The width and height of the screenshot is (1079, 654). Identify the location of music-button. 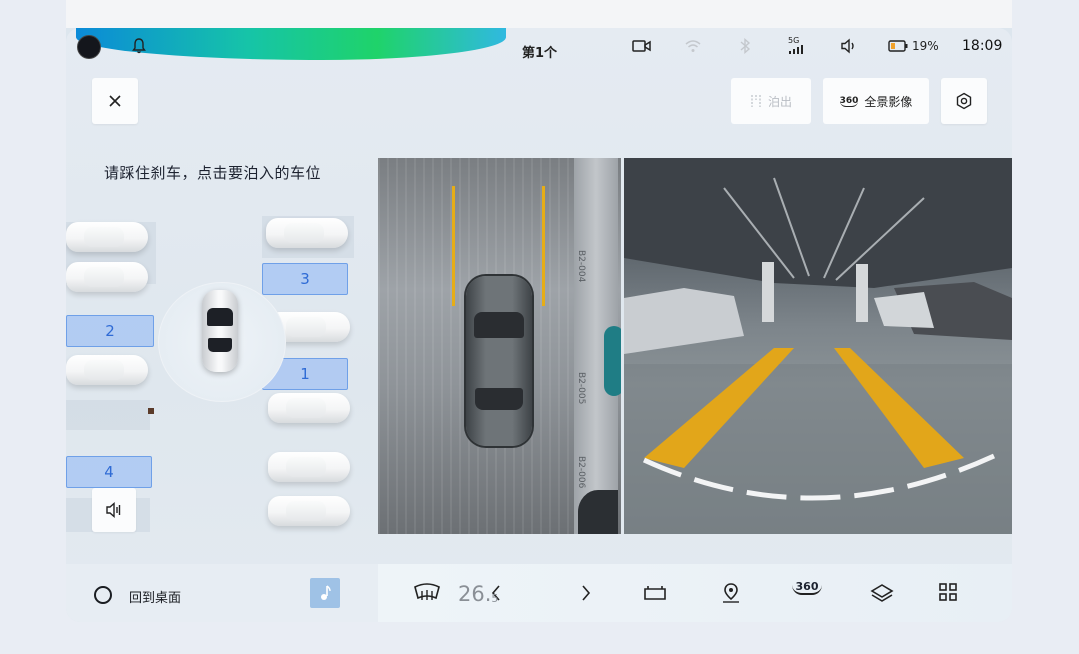
(325, 593).